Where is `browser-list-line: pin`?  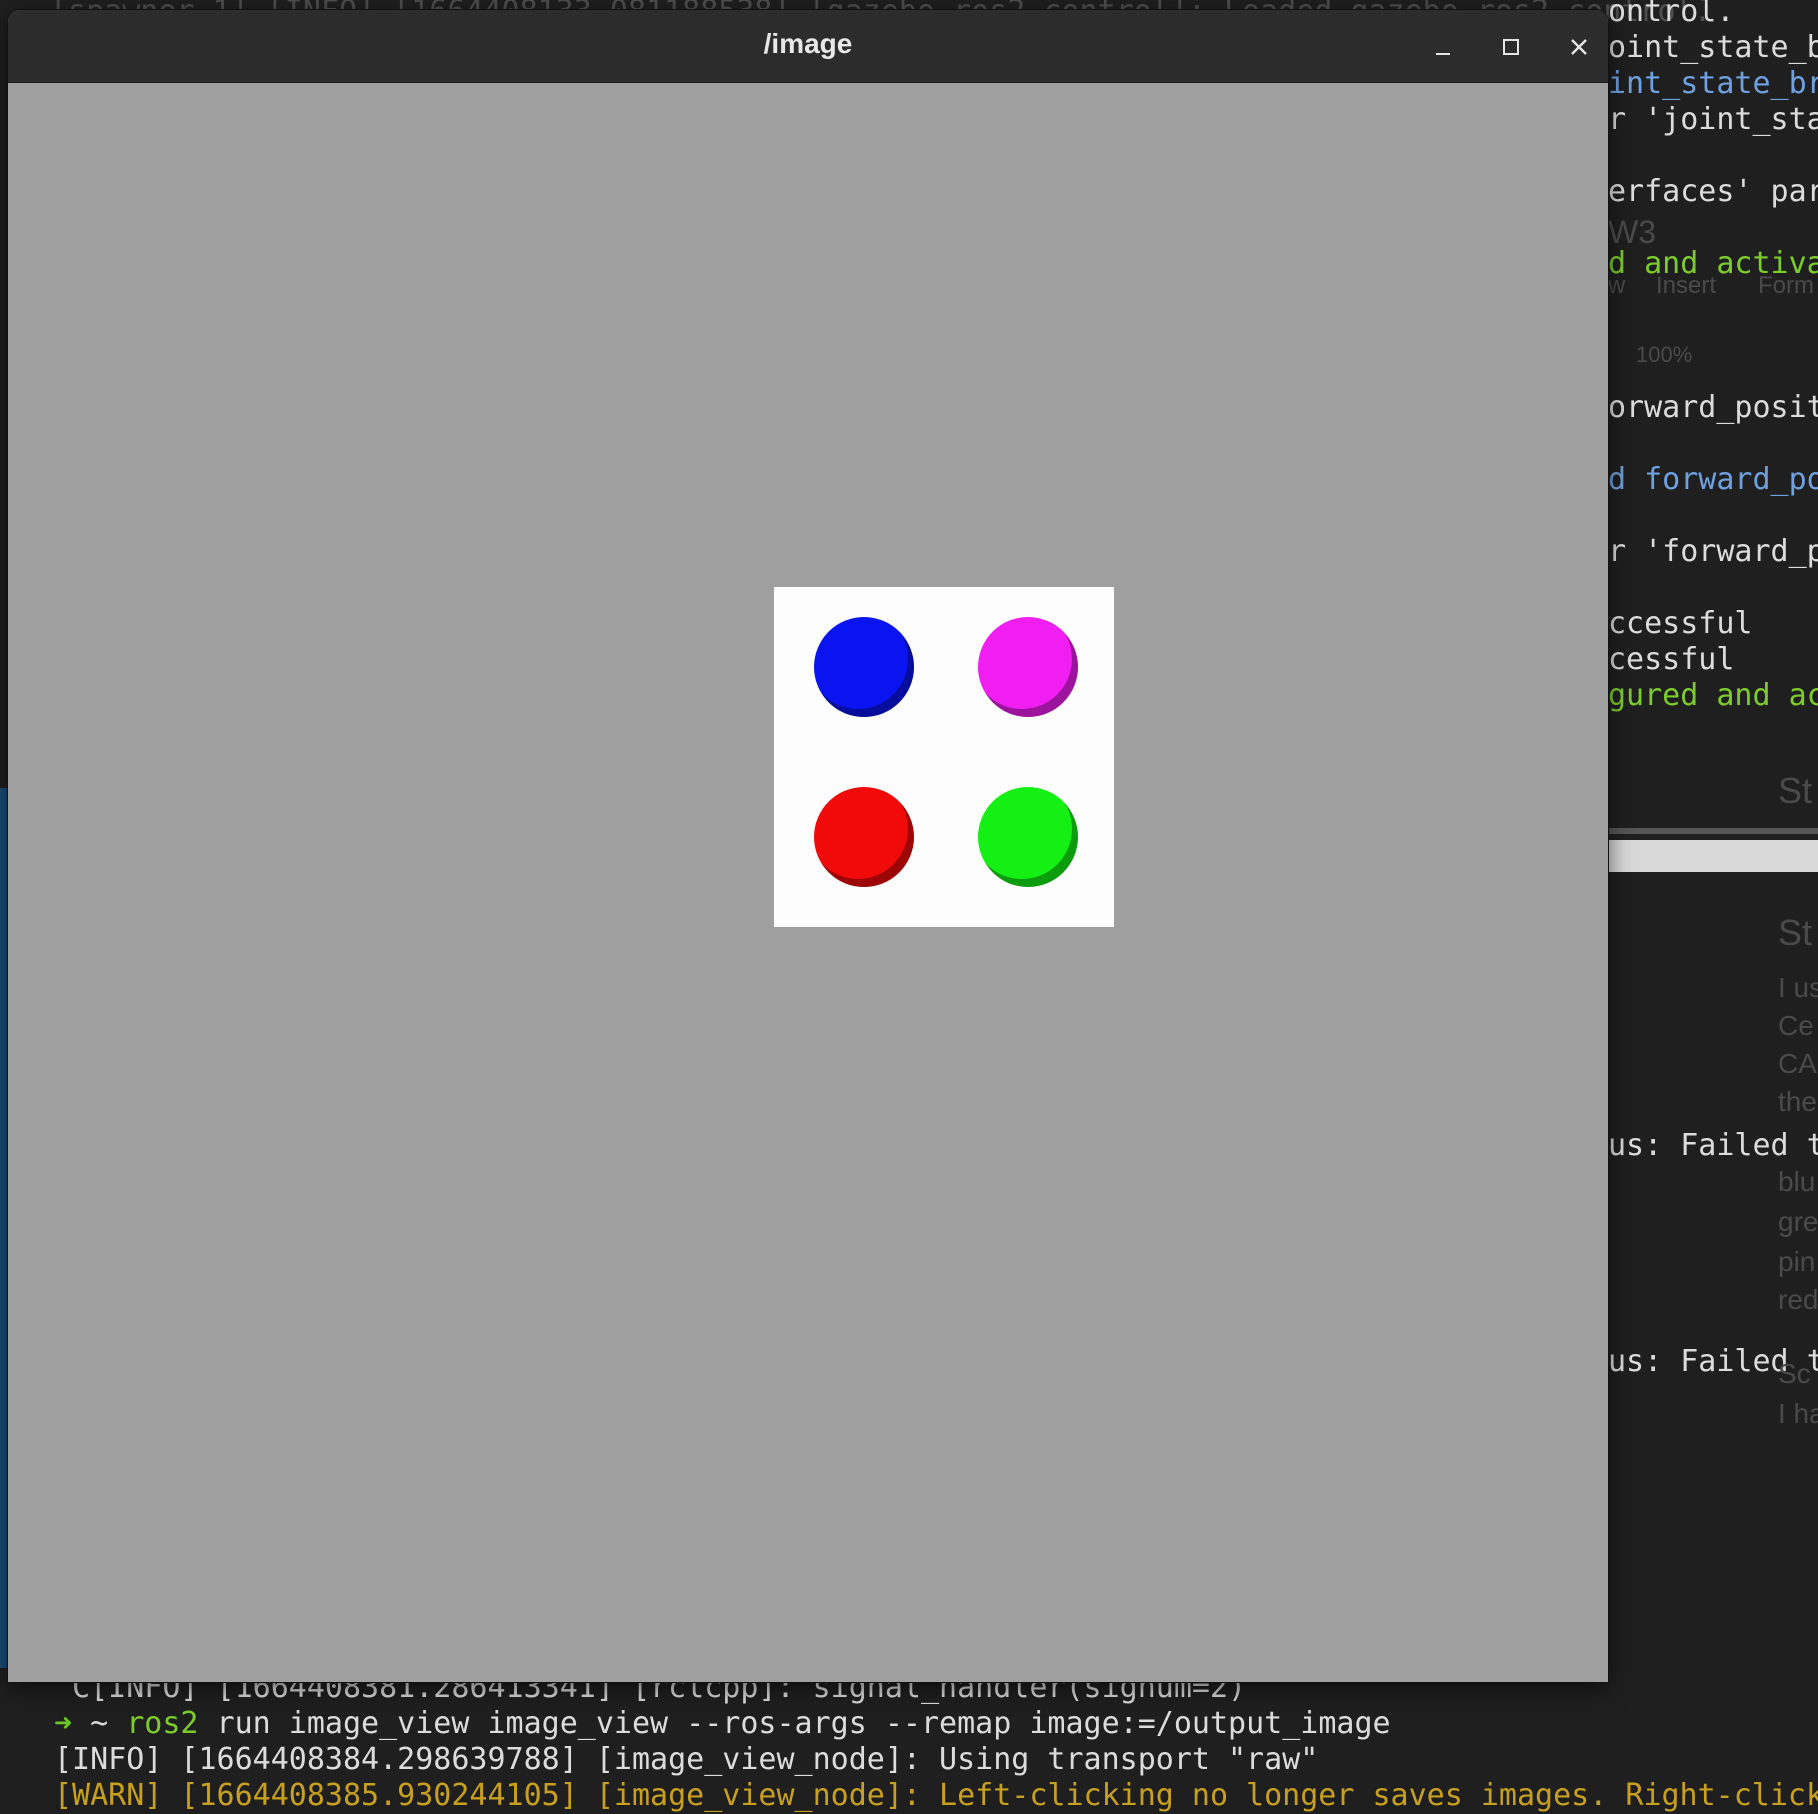 browser-list-line: pin is located at coordinates (1797, 1261).